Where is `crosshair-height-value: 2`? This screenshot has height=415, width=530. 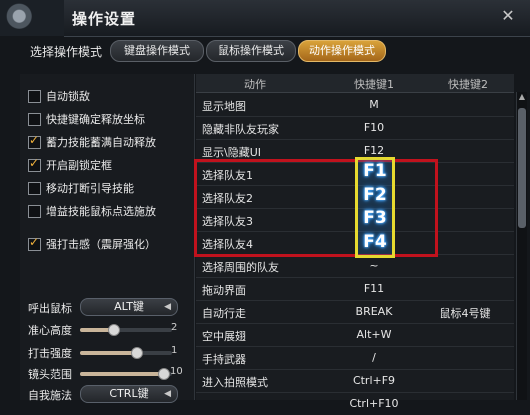 crosshair-height-value: 2 is located at coordinates (174, 327).